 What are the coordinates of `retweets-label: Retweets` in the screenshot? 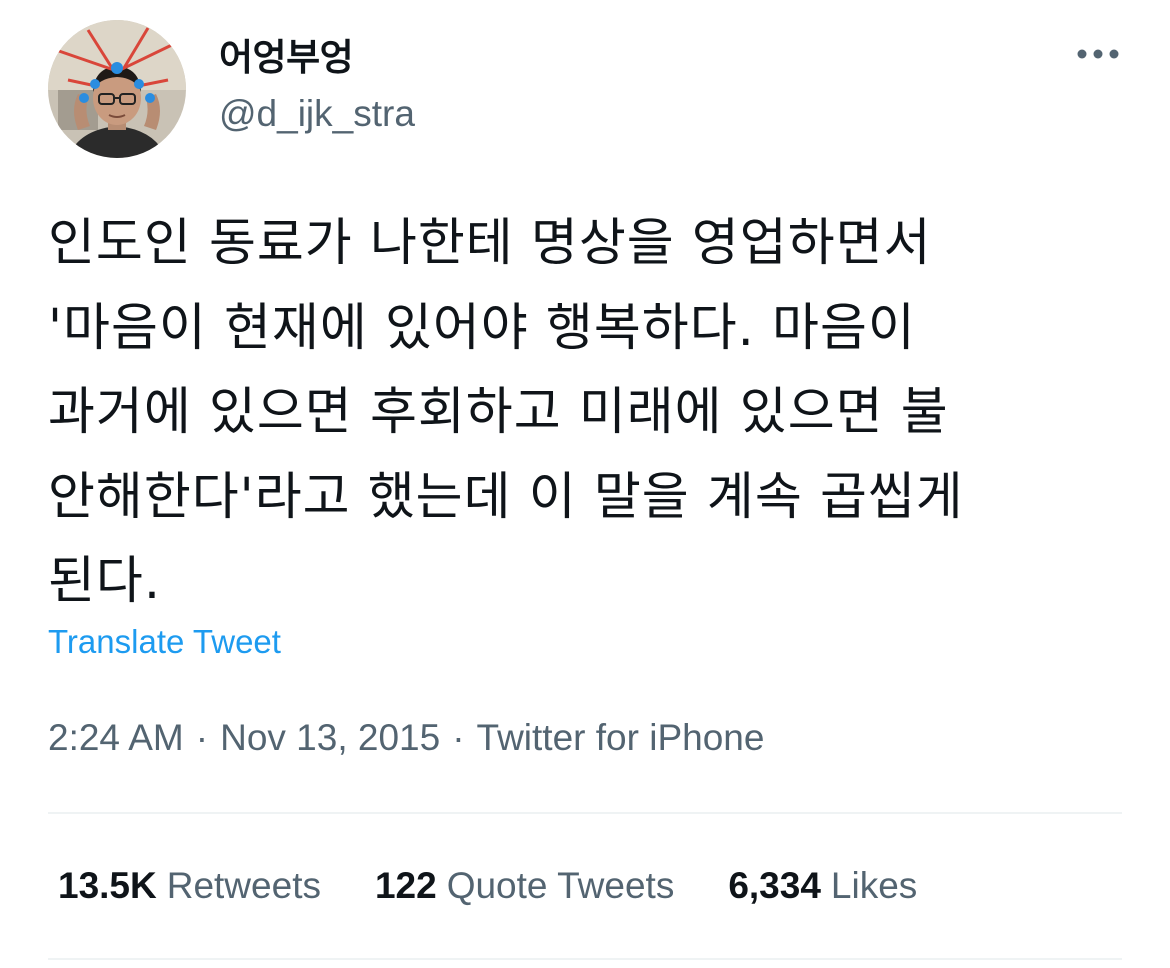 It's located at (243, 885).